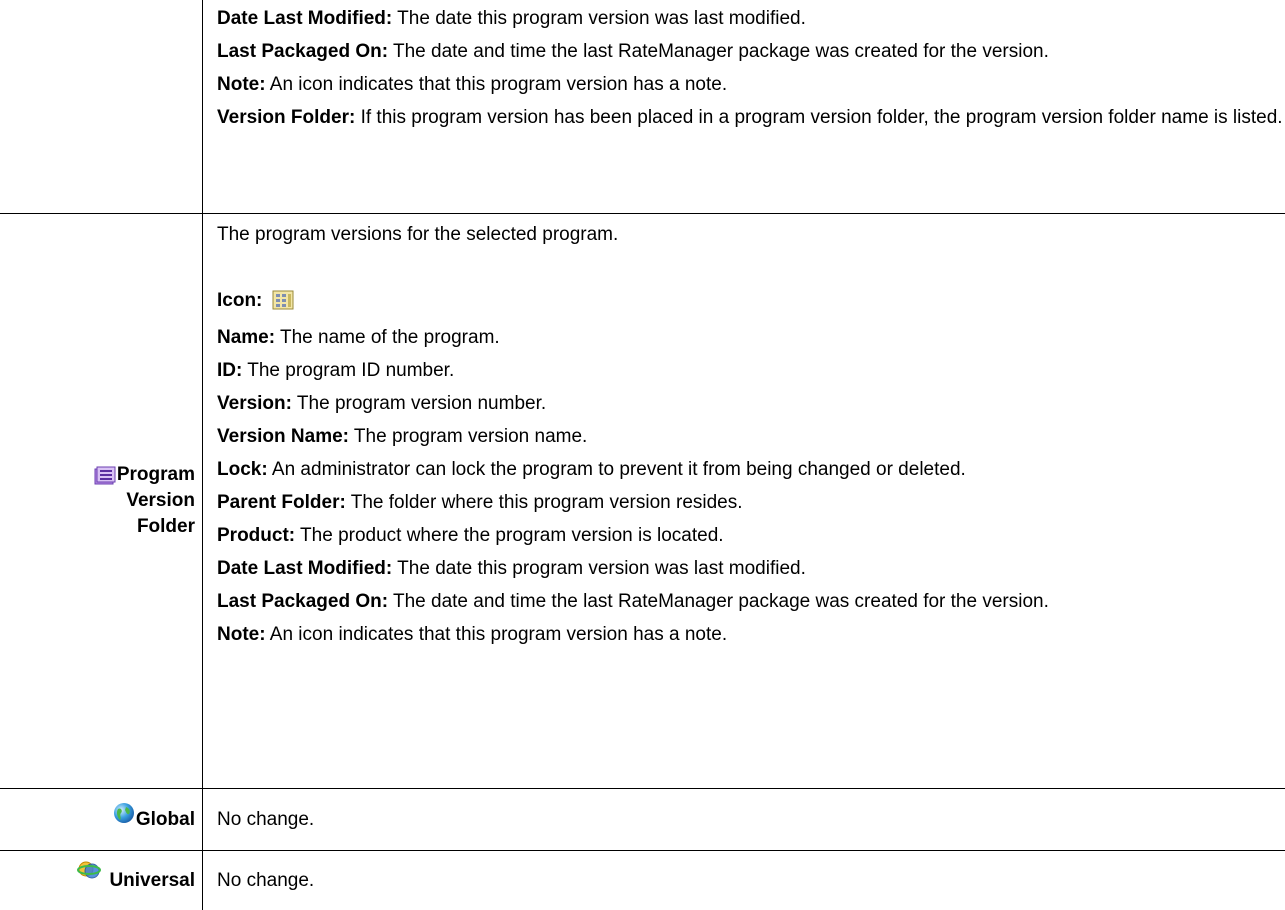  Describe the element at coordinates (242, 469) in the screenshot. I see `entry-term: Lock:` at that location.